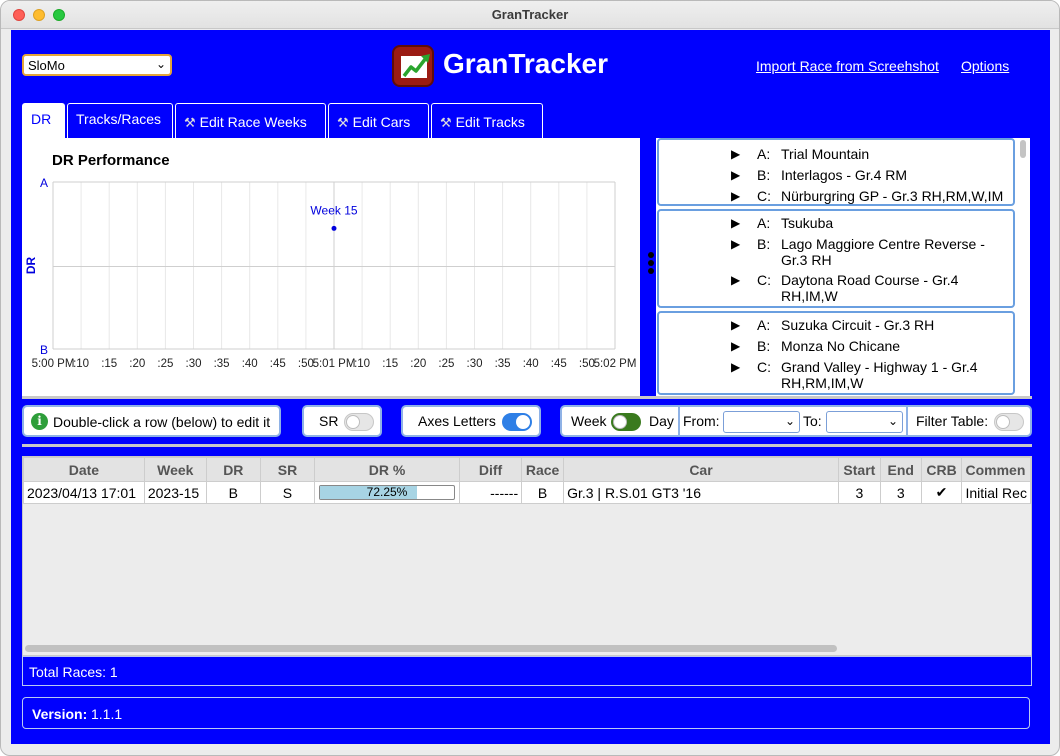 This screenshot has width=1060, height=756. Describe the element at coordinates (526, 713) in the screenshot. I see `version-box: Version: 1.1.1` at that location.